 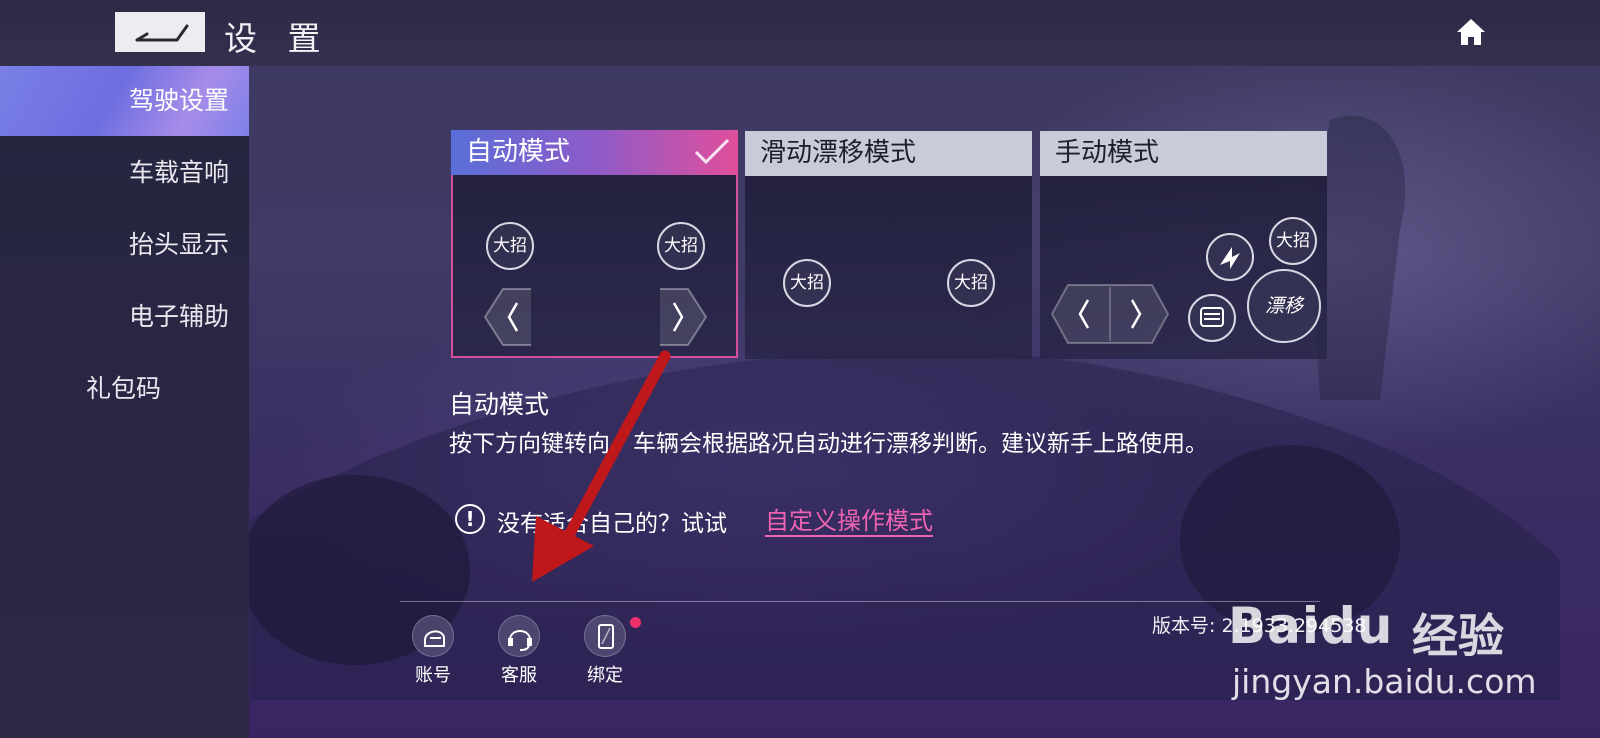 What do you see at coordinates (277, 38) in the screenshot?
I see `page-title: 设 置` at bounding box center [277, 38].